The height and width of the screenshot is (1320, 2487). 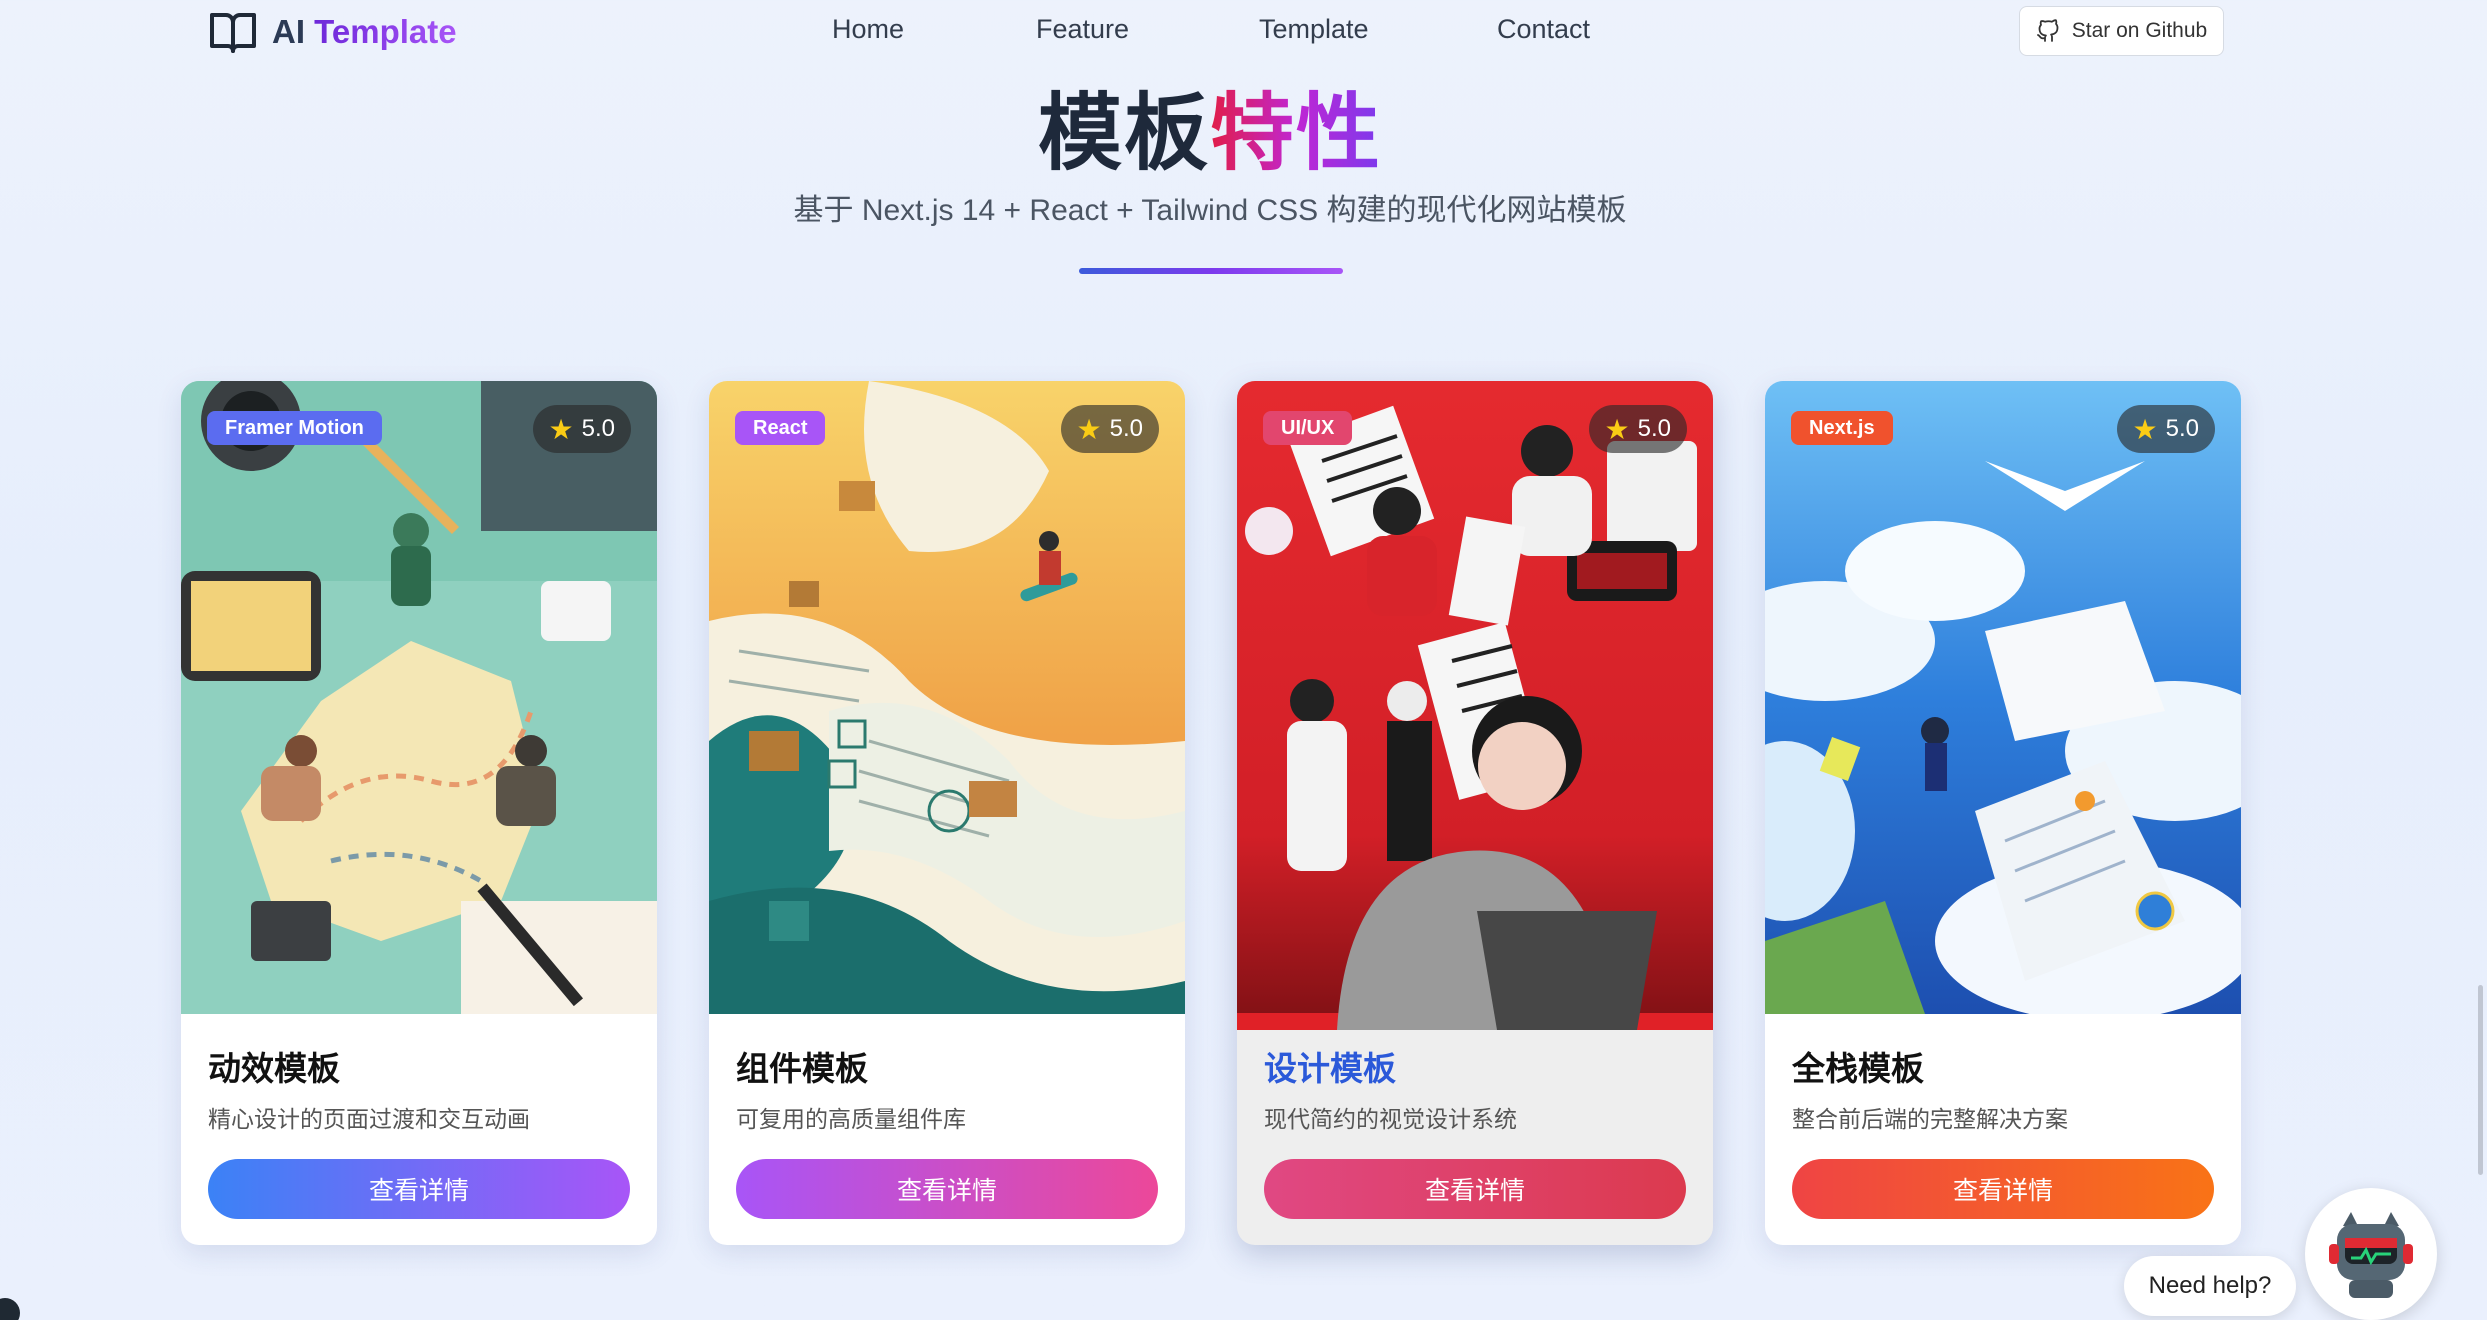 What do you see at coordinates (1308, 428) in the screenshot?
I see `card-tag: UI/UX` at bounding box center [1308, 428].